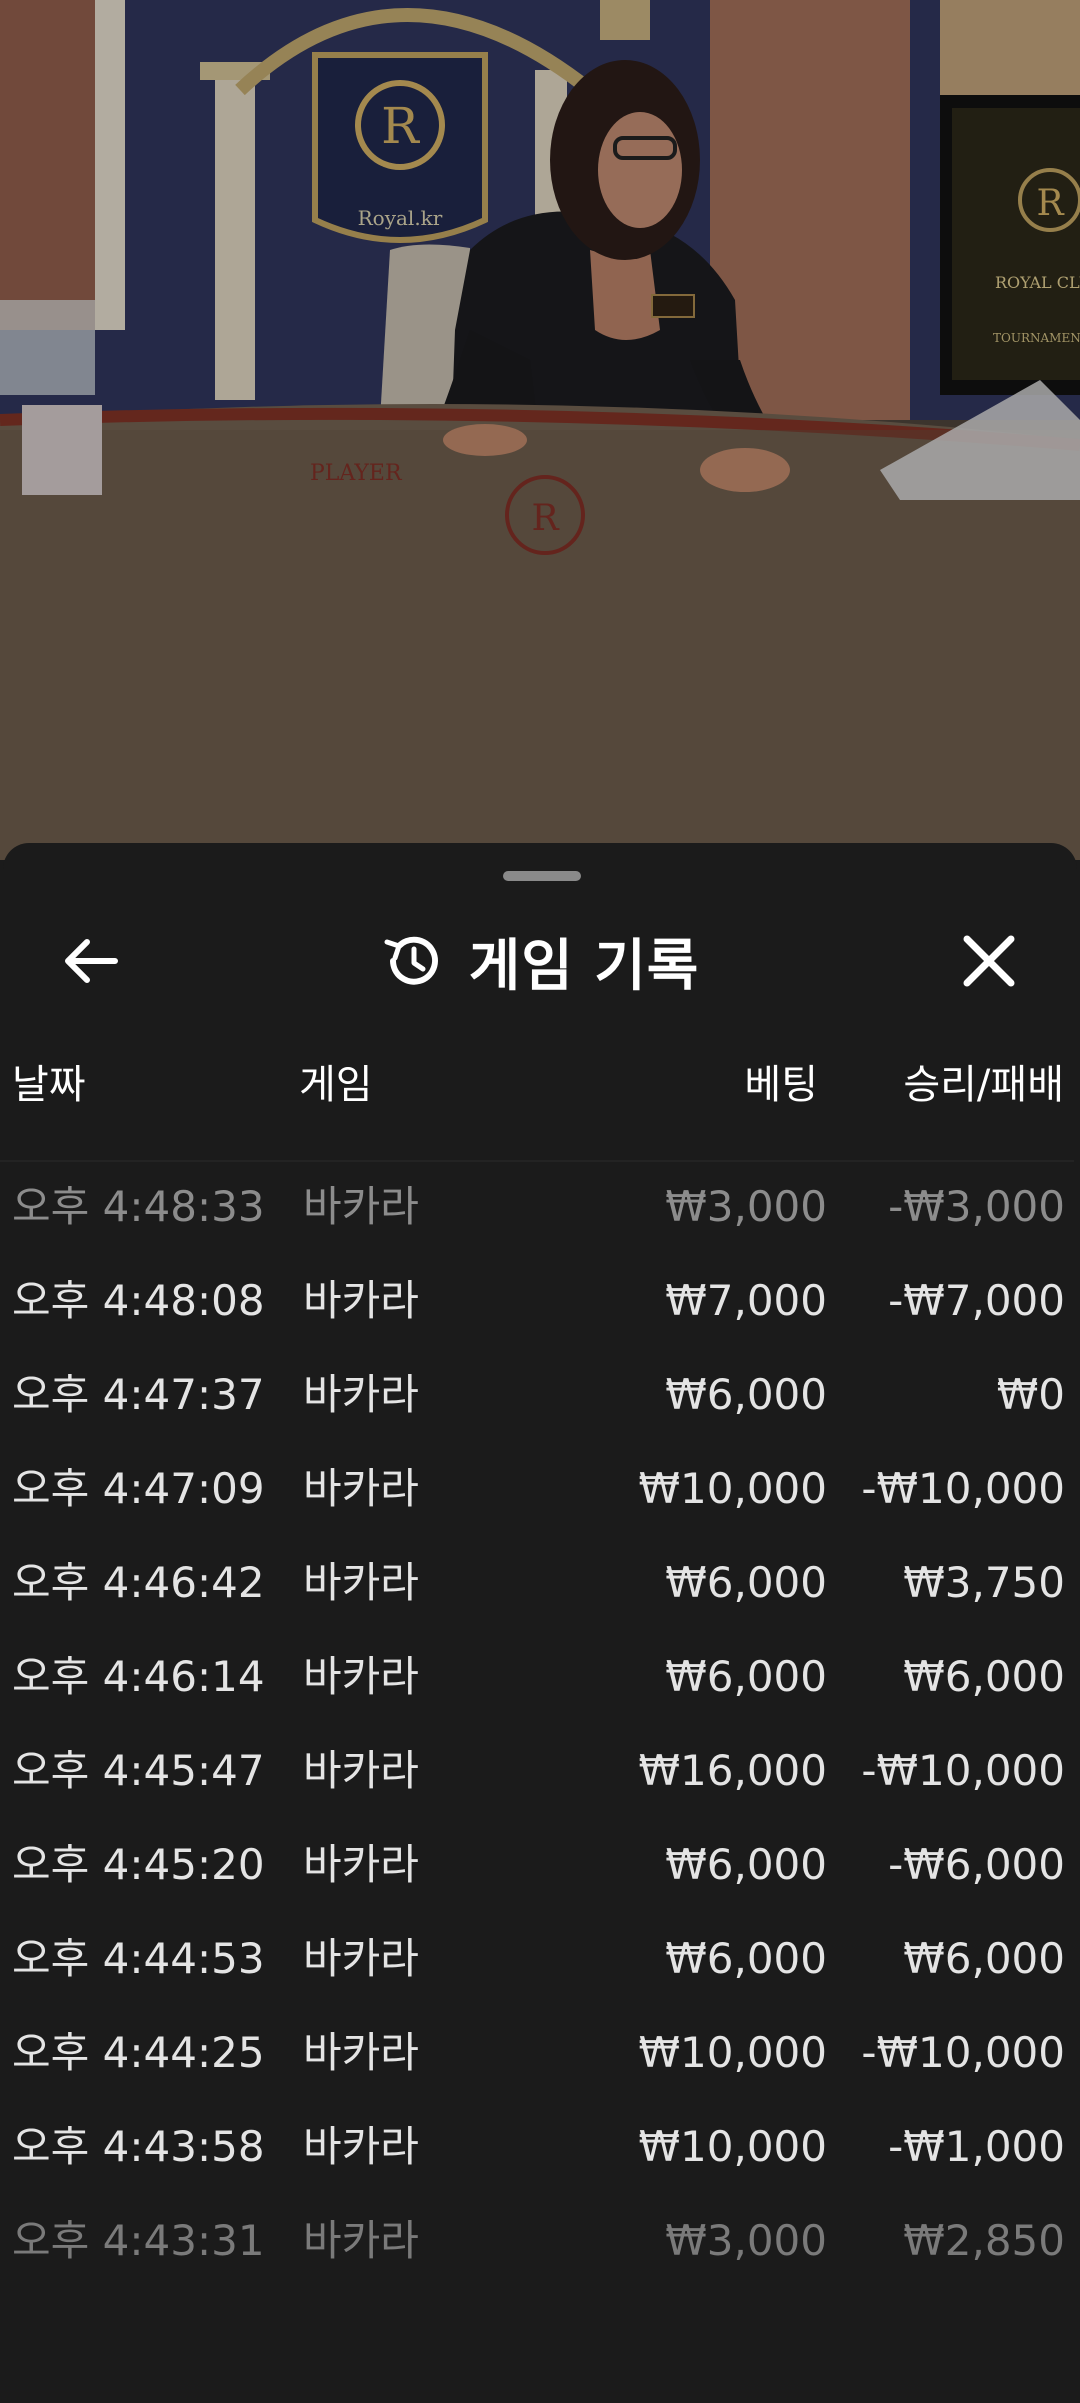 The width and height of the screenshot is (1080, 2403). What do you see at coordinates (746, 1300) in the screenshot?
I see `row-bet: ₩7,000` at bounding box center [746, 1300].